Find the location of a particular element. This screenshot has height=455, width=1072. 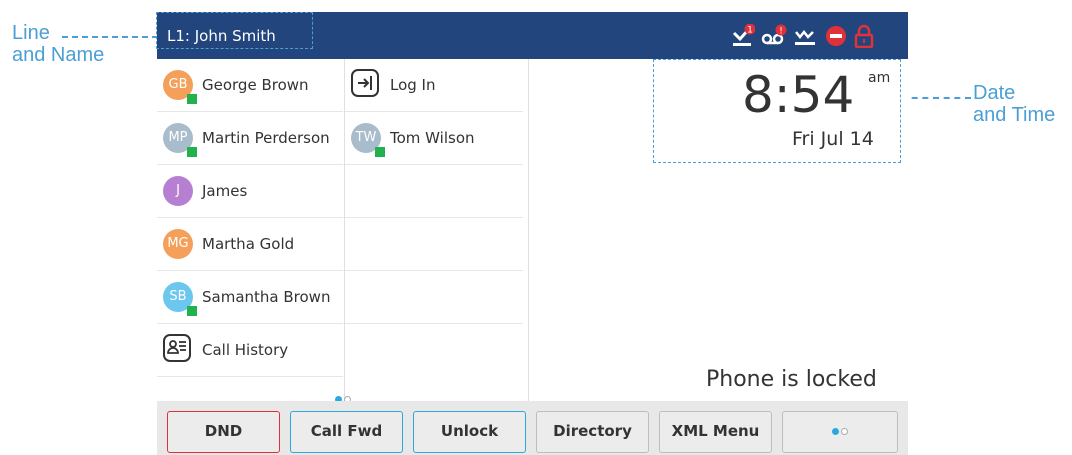

status-message: Phone is locked is located at coordinates (791, 379).